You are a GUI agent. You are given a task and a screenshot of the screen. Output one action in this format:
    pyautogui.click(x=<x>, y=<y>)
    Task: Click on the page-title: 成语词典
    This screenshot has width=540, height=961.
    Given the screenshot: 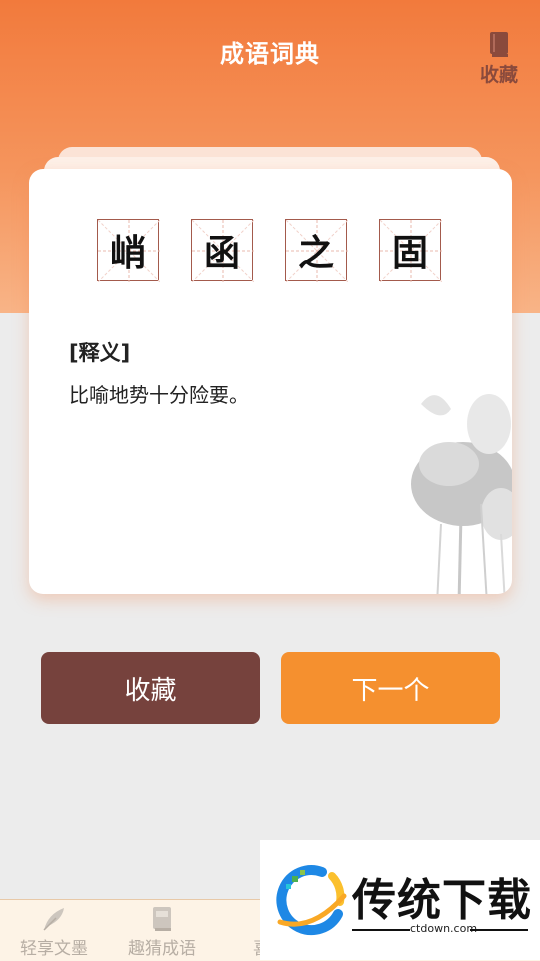 What is the action you would take?
    pyautogui.click(x=270, y=54)
    